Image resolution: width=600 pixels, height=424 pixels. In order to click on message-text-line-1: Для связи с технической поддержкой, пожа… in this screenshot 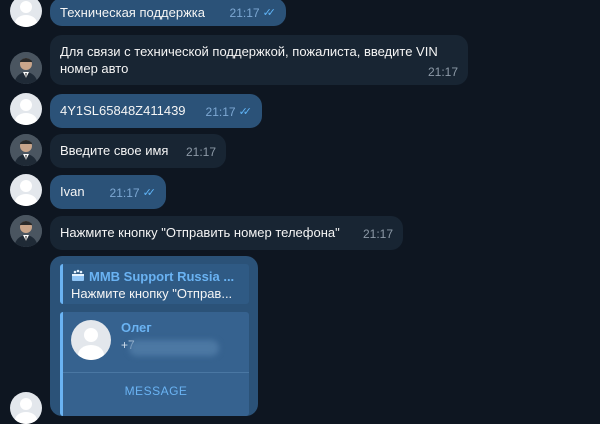, I will do `click(249, 51)`.